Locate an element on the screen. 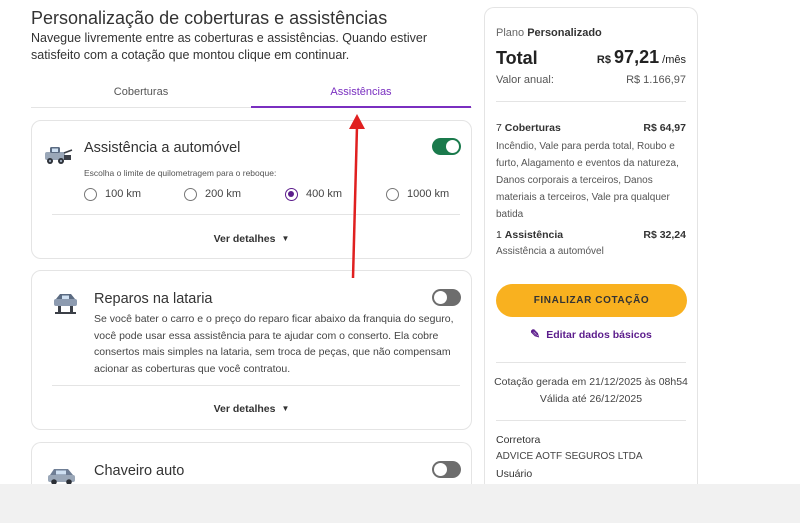 The height and width of the screenshot is (523, 800). broker-name: ADVICE AOTF SEGUROS LTDA is located at coordinates (569, 456).